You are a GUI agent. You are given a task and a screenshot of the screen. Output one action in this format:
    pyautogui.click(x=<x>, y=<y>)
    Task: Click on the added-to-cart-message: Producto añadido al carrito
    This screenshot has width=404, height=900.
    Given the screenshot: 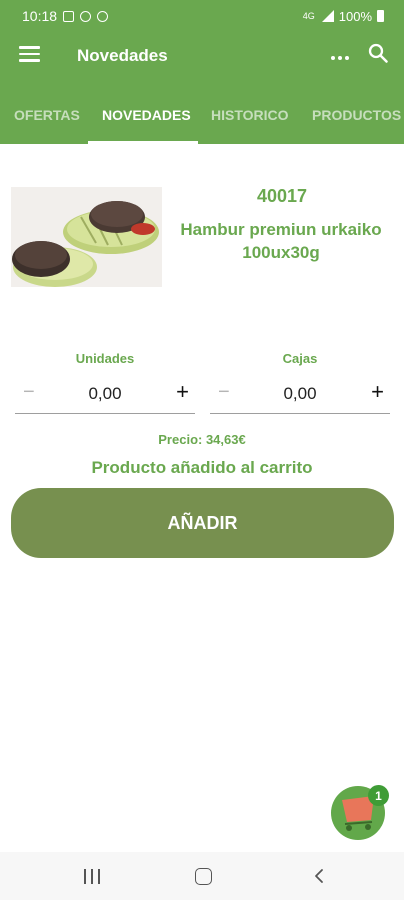 What is the action you would take?
    pyautogui.click(x=202, y=467)
    